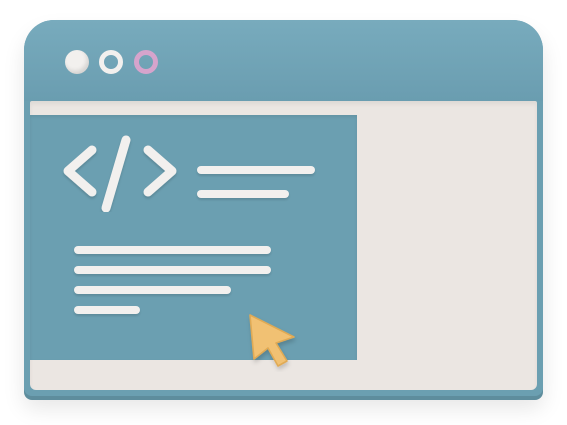  Describe the element at coordinates (80, 171) in the screenshot. I see `less-than-glyph` at that location.